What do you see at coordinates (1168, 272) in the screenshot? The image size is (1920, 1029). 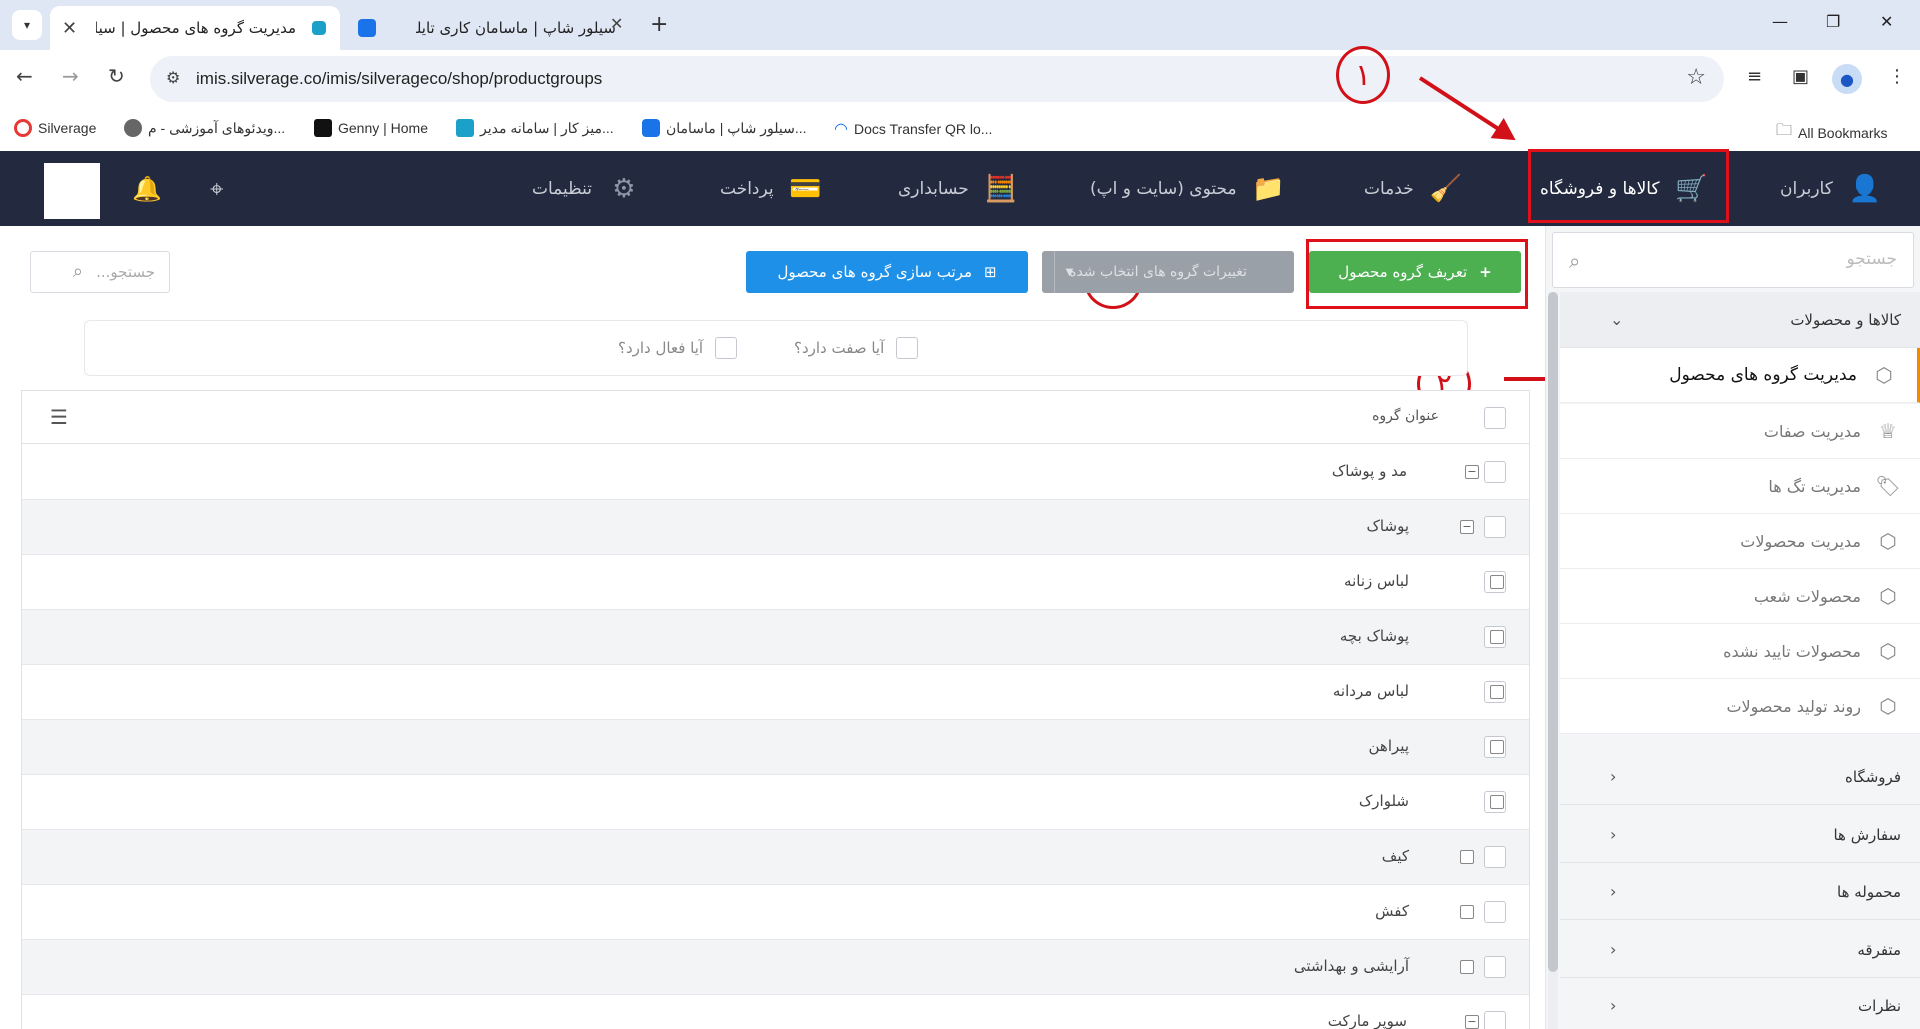 I see `bulk-actions-button: تغییرات گروه های انتخاب شده ▼` at bounding box center [1168, 272].